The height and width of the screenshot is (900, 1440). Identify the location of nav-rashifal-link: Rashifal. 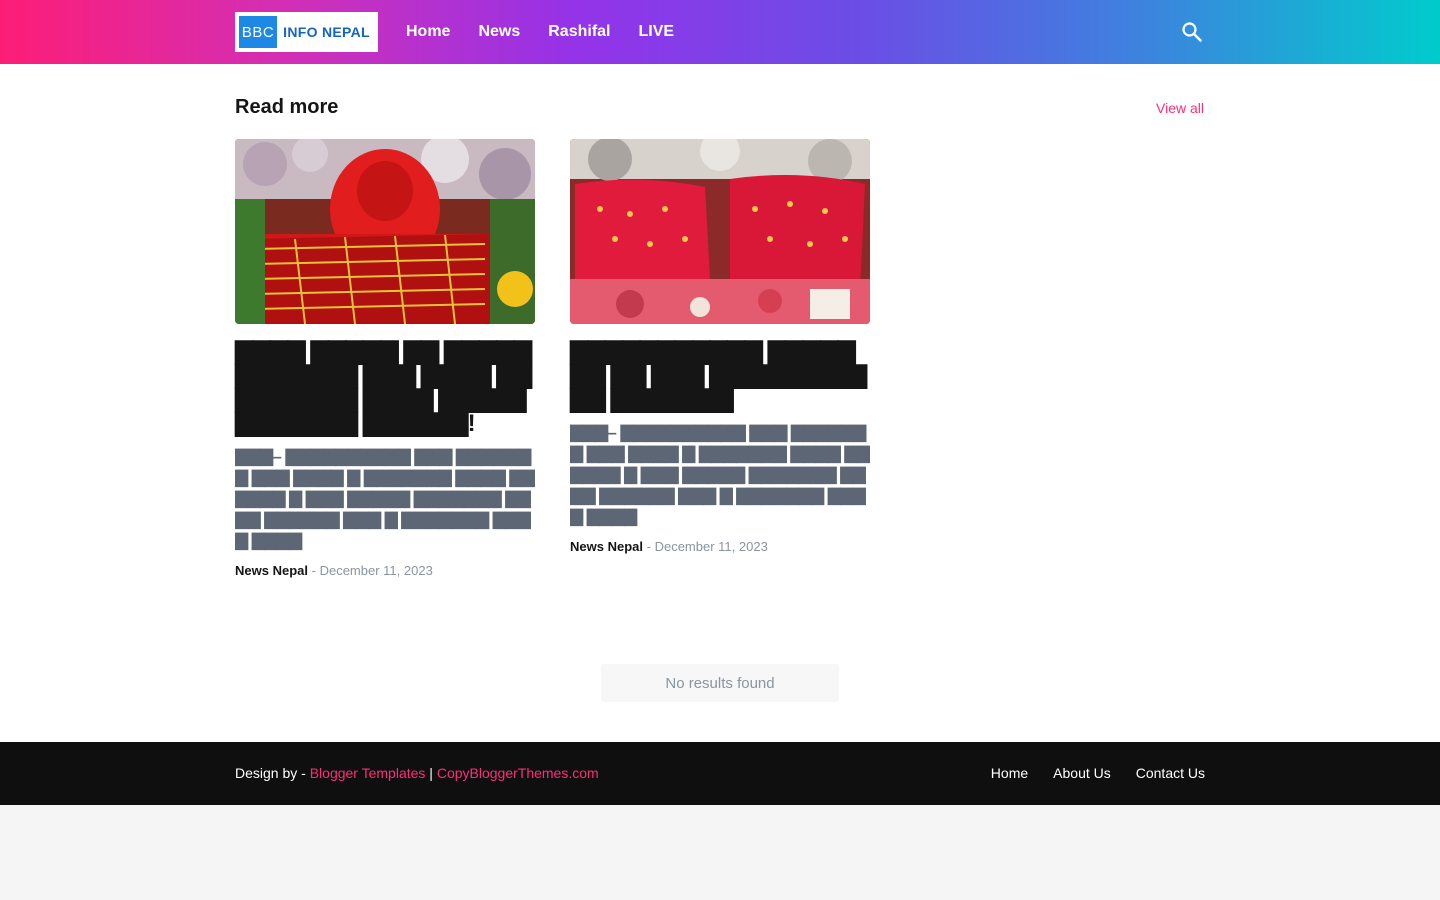
(579, 32).